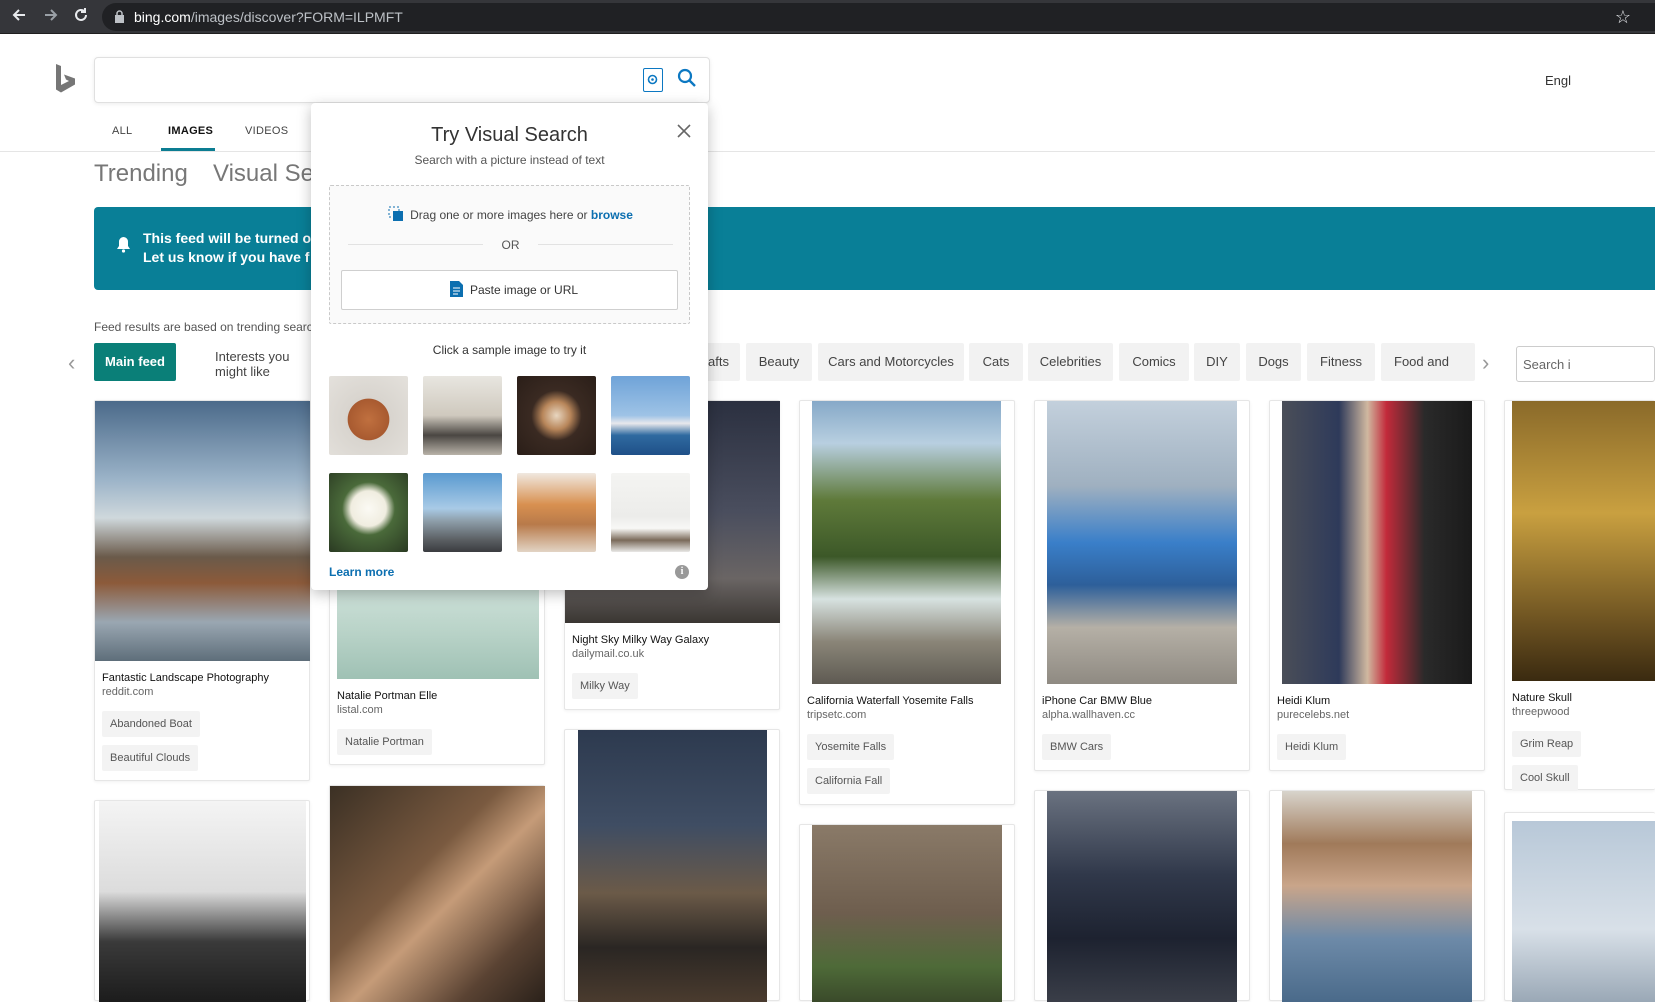 The width and height of the screenshot is (1655, 1002). I want to click on card-tag: BMW Cars, so click(1077, 747).